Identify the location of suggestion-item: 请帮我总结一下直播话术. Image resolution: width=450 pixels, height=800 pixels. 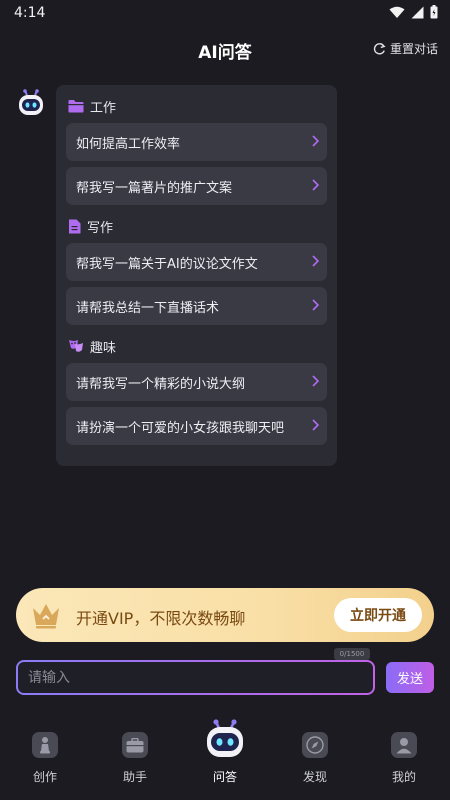
(196, 306).